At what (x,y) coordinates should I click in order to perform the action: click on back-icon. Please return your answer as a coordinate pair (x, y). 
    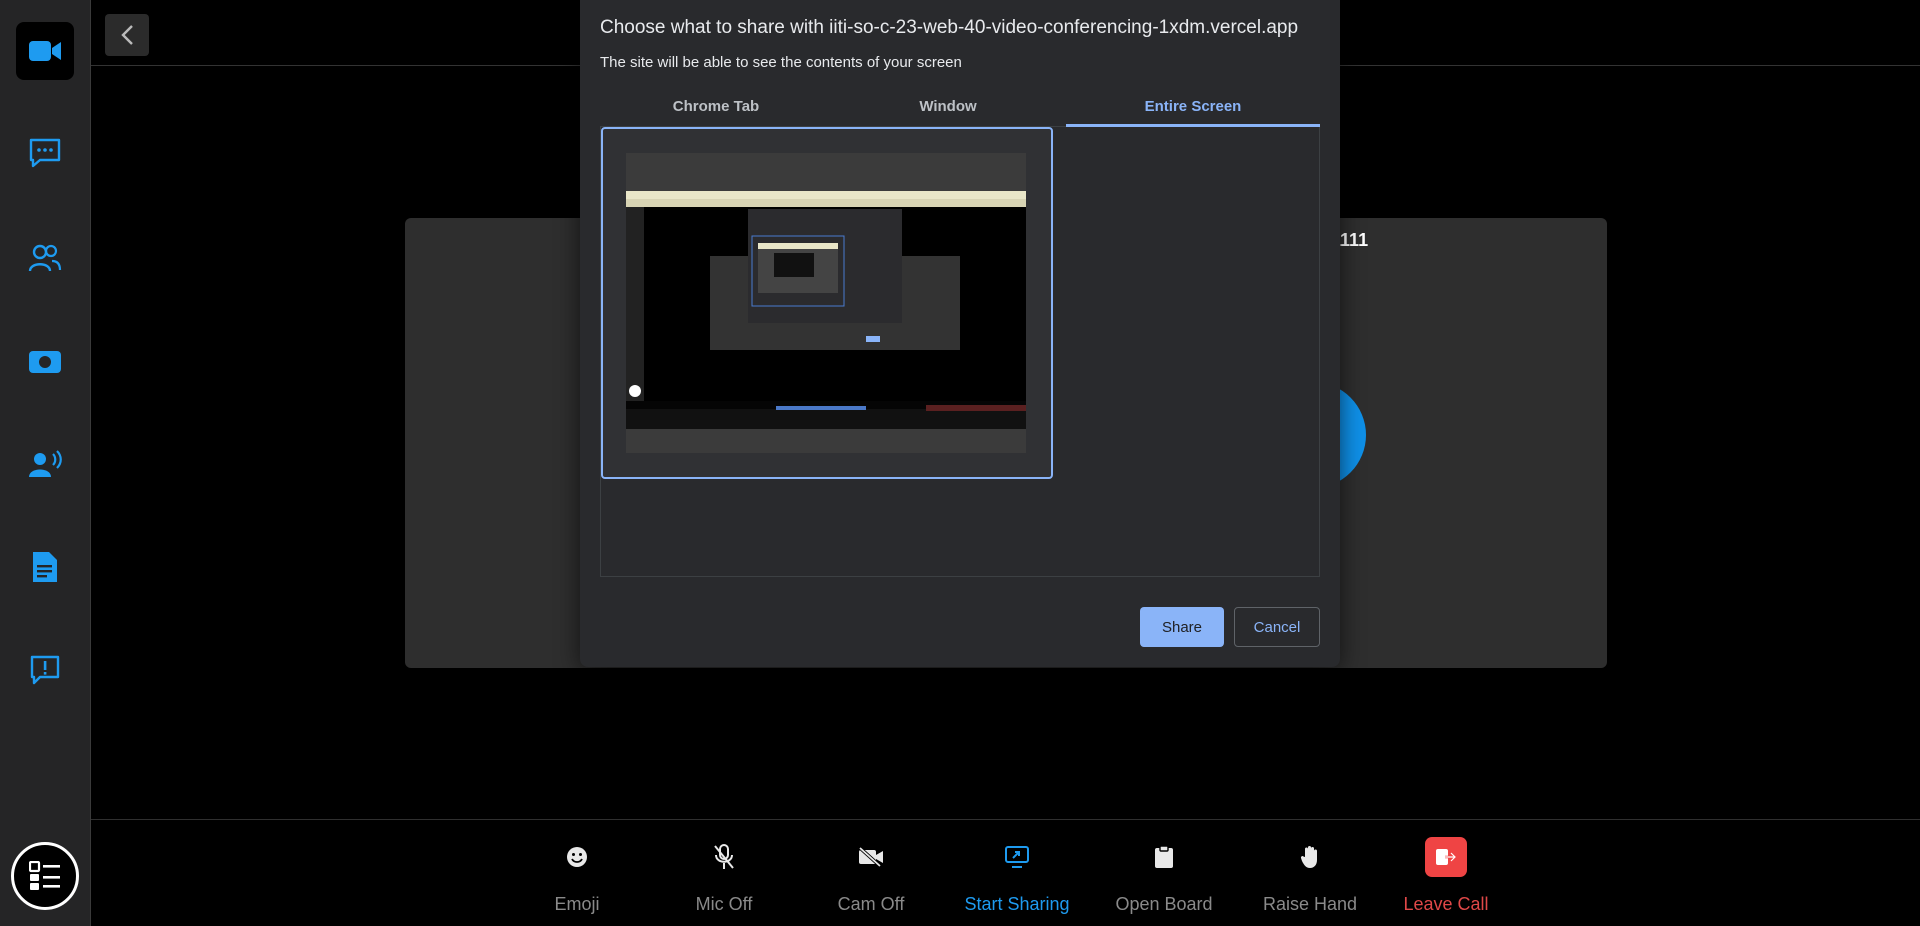
    Looking at the image, I should click on (127, 35).